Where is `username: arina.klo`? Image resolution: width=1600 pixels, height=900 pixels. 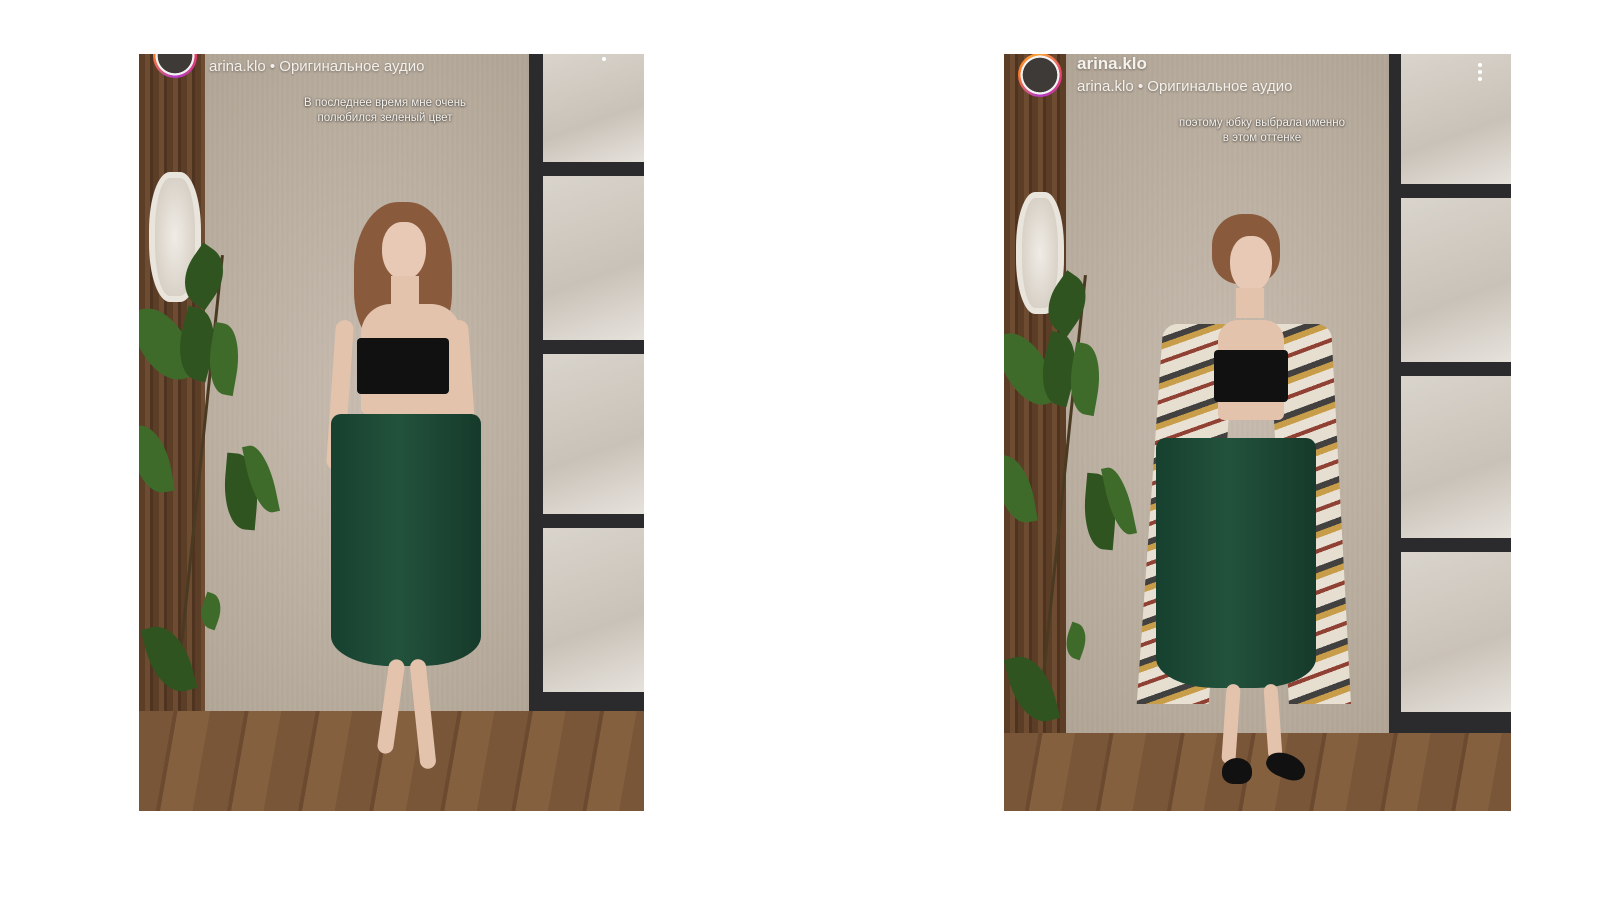 username: arina.klo is located at coordinates (1112, 64).